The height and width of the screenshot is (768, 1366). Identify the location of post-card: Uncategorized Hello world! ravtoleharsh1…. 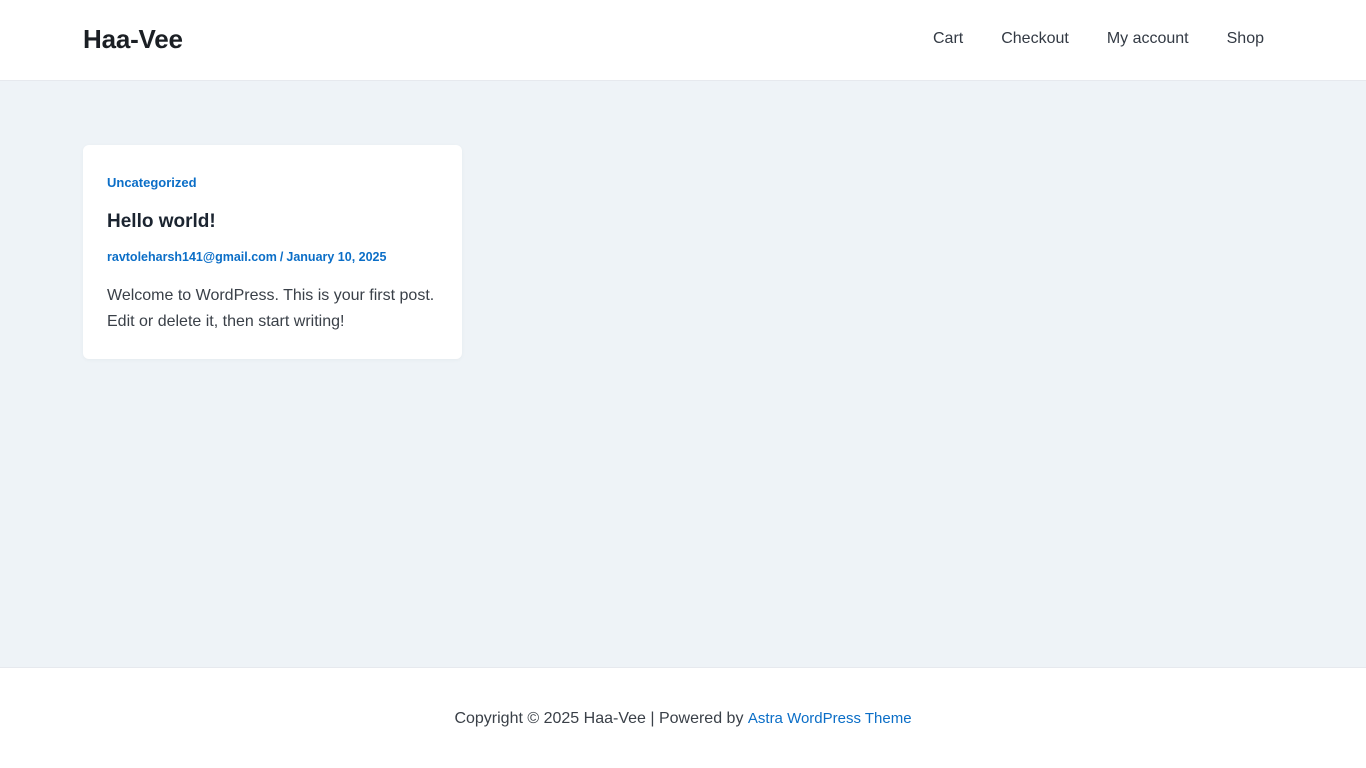
(272, 252).